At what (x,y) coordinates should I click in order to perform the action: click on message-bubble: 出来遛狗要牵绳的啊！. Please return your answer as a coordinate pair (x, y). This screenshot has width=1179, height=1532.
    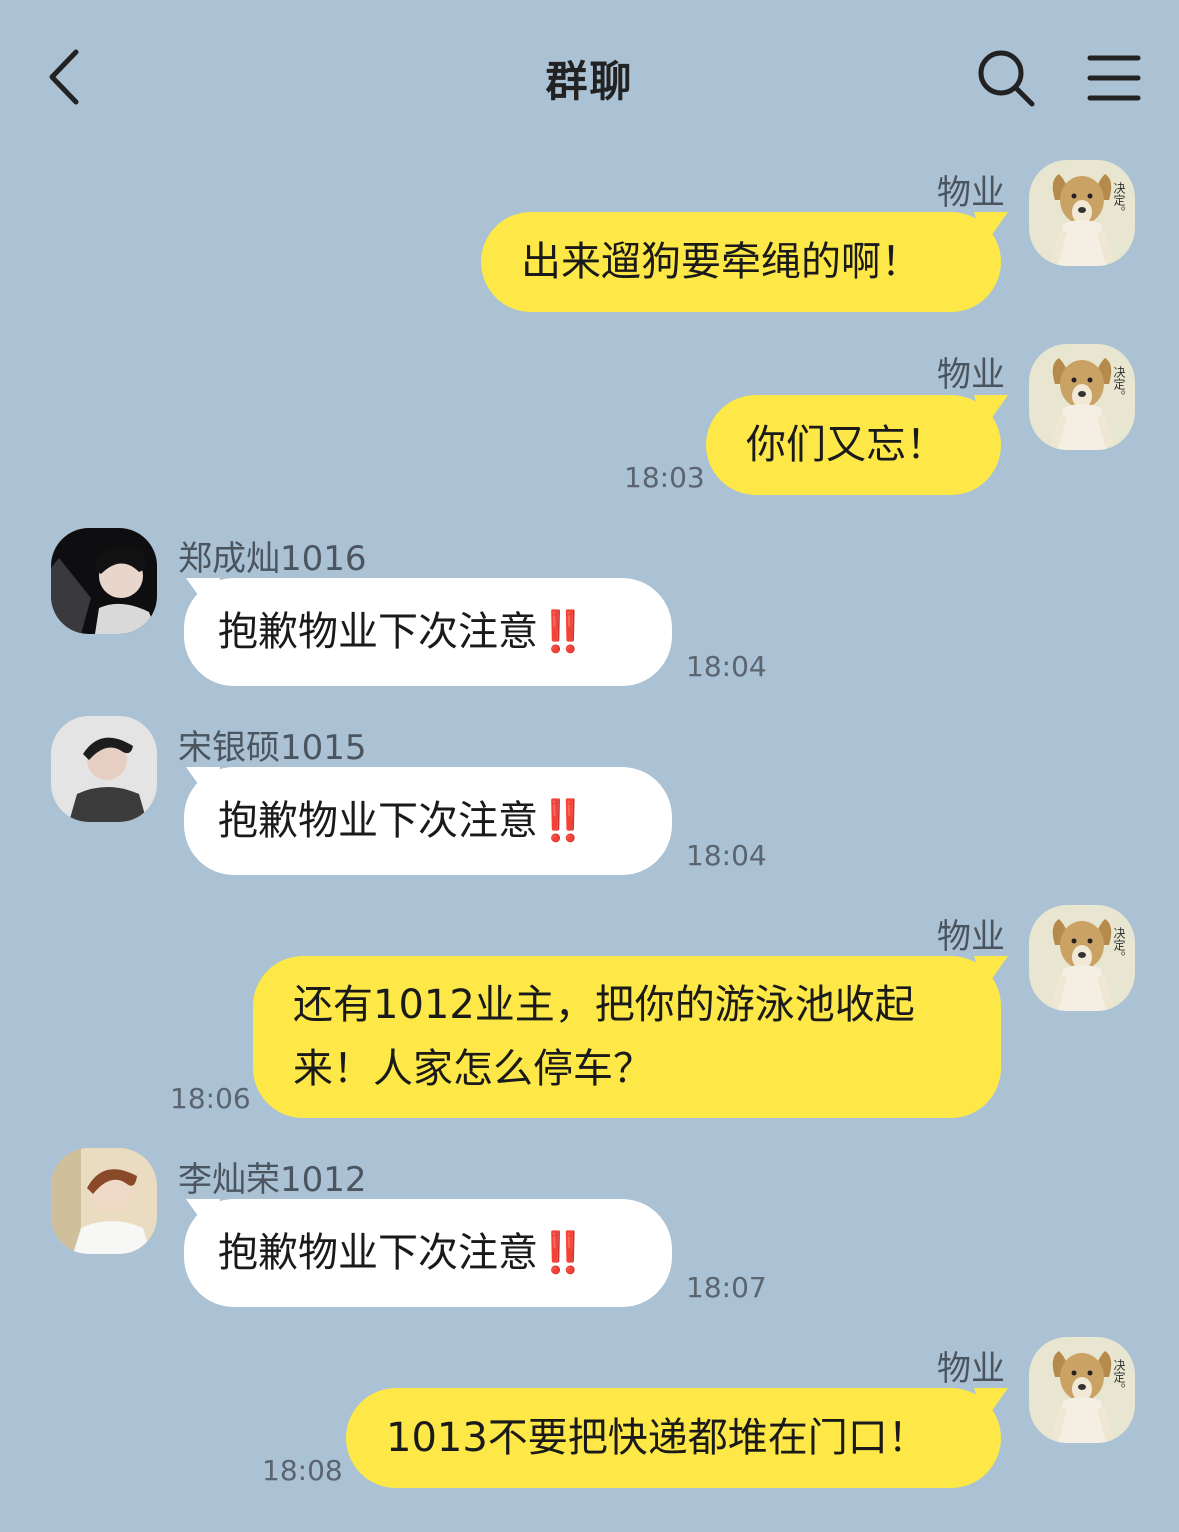
    Looking at the image, I should click on (741, 262).